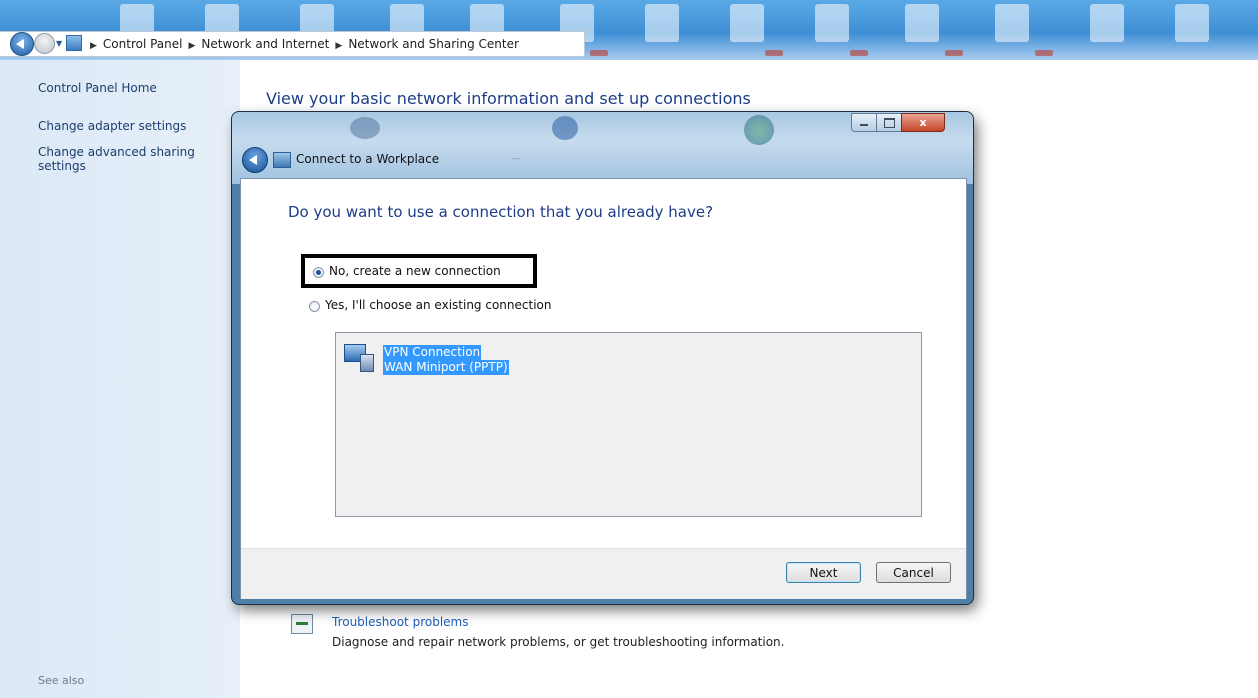 This screenshot has height=698, width=1258. I want to click on next-button: Next, so click(823, 572).